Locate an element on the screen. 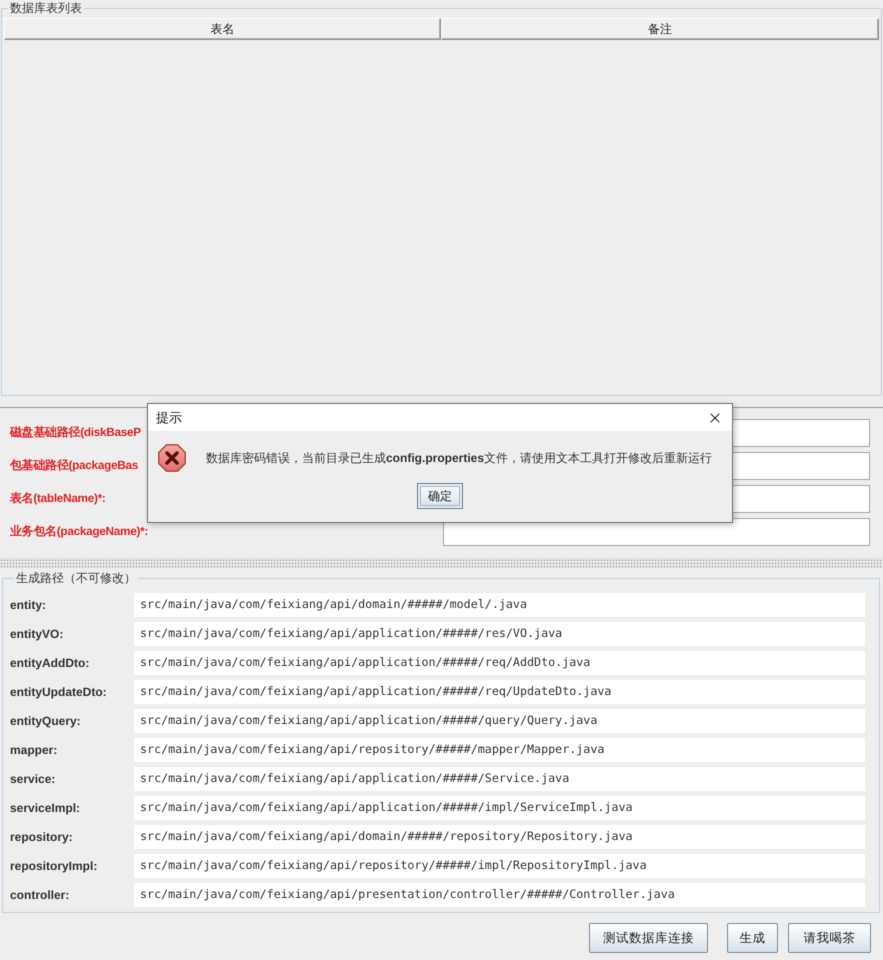 The width and height of the screenshot is (883, 960). field-label: 表名(tableName)*: is located at coordinates (58, 499).